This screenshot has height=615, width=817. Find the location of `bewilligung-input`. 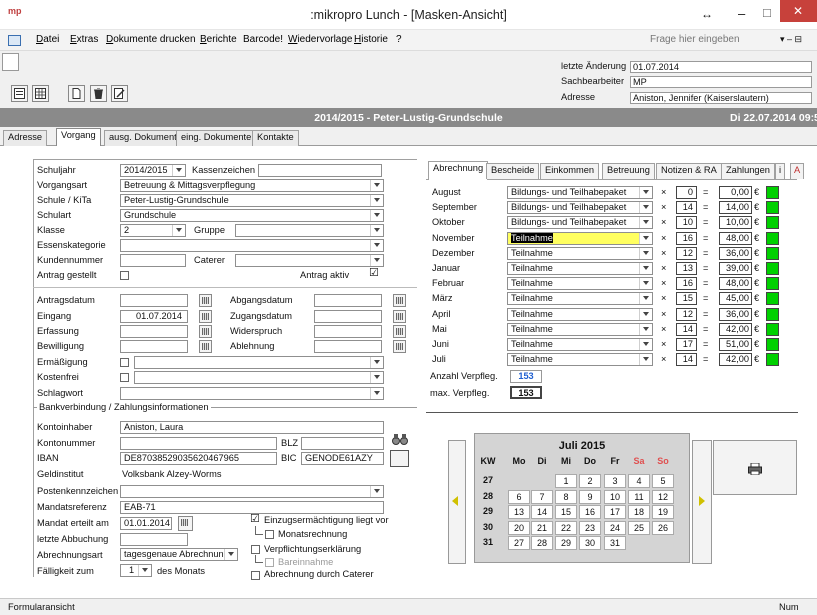

bewilligung-input is located at coordinates (154, 346).